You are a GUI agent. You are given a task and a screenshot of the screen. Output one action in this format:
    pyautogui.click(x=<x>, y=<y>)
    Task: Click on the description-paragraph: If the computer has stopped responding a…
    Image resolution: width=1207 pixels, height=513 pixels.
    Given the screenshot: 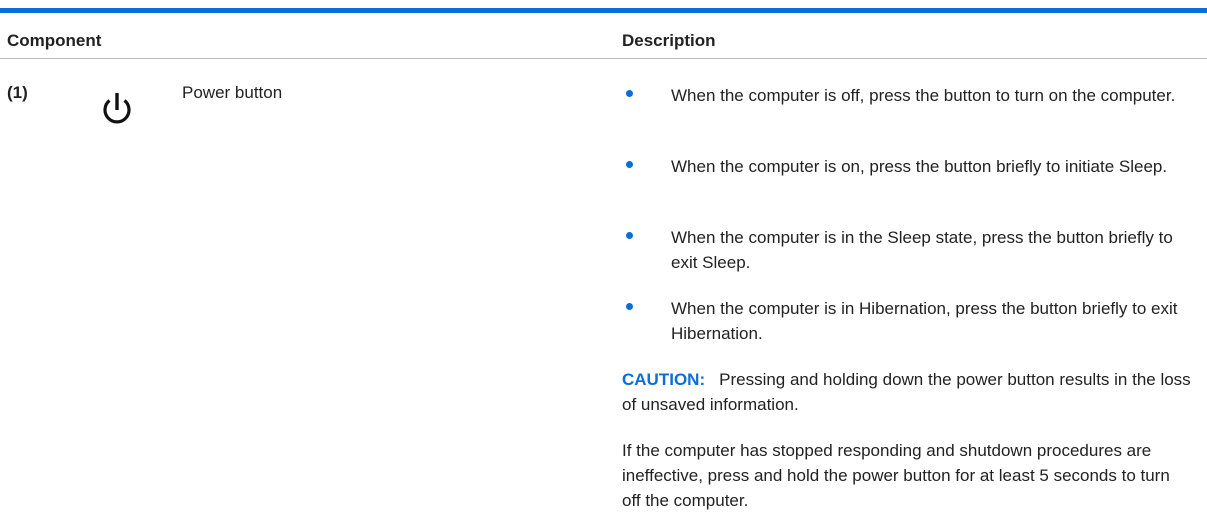 What is the action you would take?
    pyautogui.click(x=896, y=475)
    